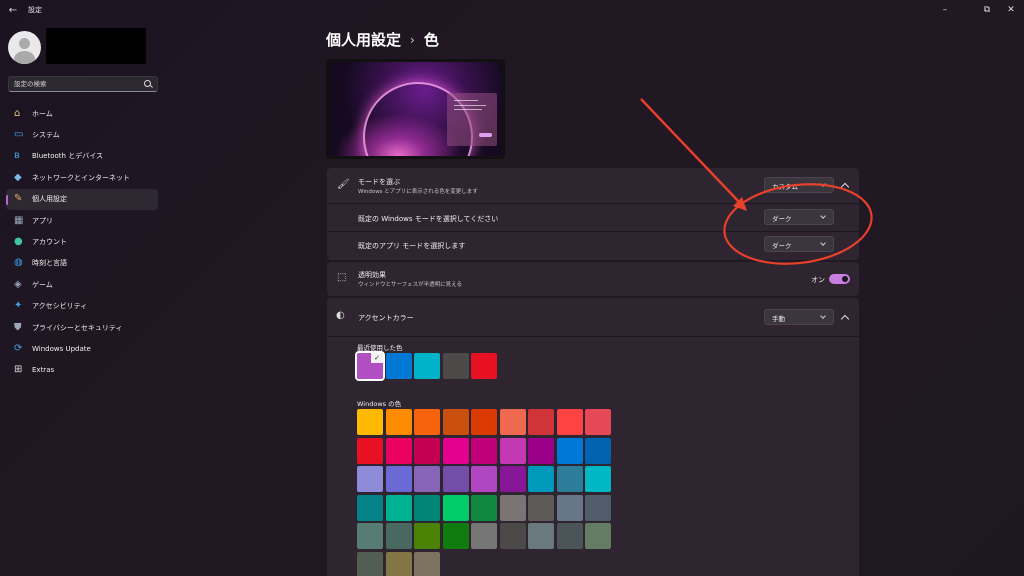 The height and width of the screenshot is (576, 1024). Describe the element at coordinates (82, 220) in the screenshot. I see `sidebar-item: ▦ アプリ` at that location.